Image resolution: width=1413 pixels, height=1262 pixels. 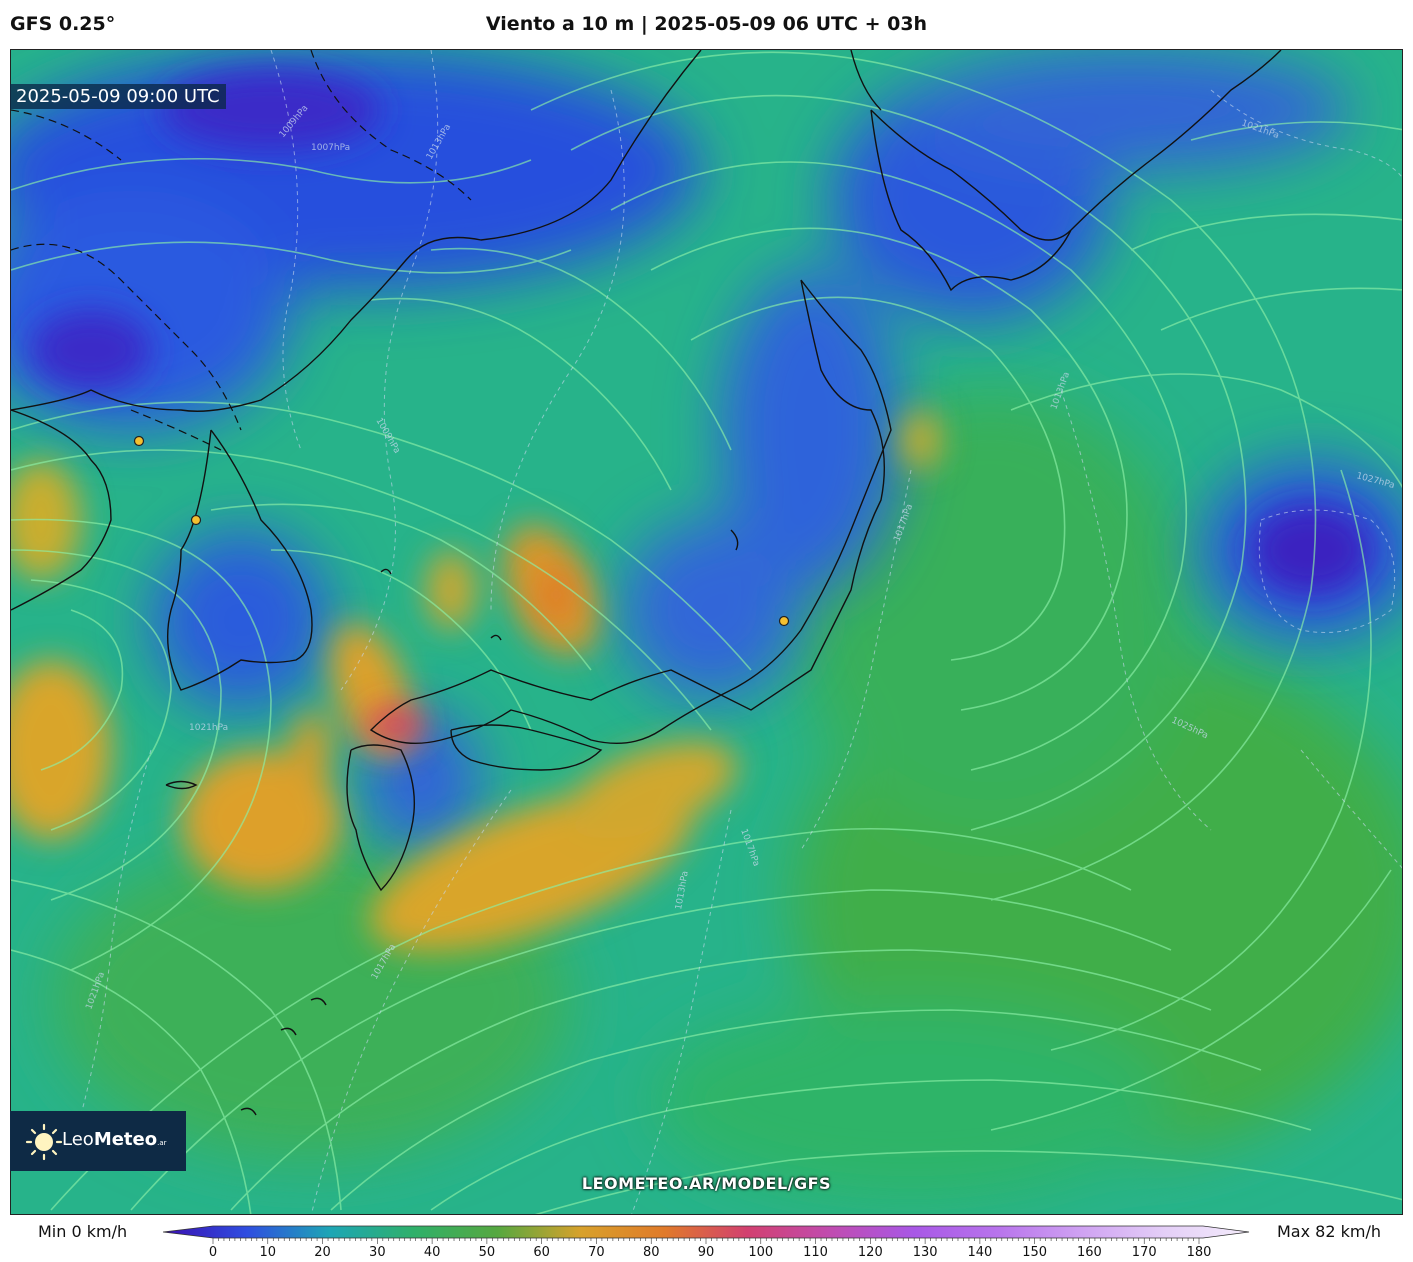 I want to click on colorbar-tick-label: 70, so click(x=596, y=1251).